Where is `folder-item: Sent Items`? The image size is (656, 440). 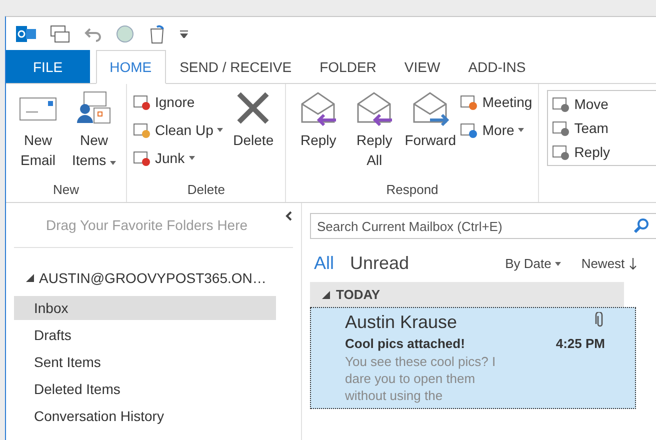 folder-item: Sent Items is located at coordinates (145, 362).